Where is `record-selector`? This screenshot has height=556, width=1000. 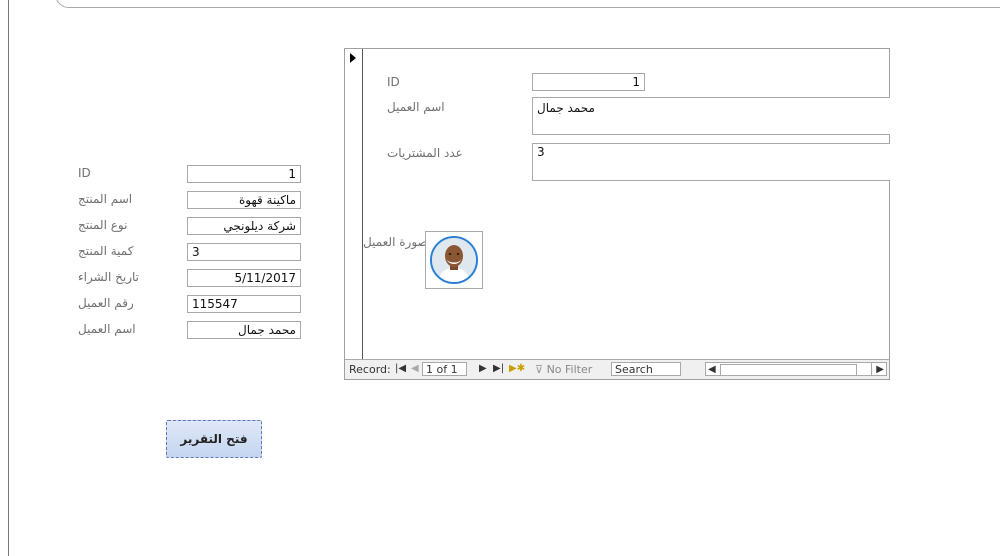 record-selector is located at coordinates (354, 204).